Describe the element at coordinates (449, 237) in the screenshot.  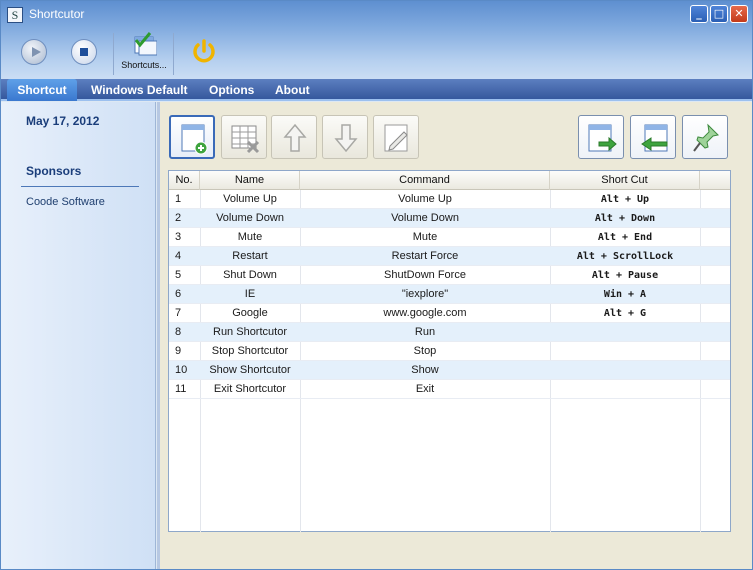
I see `table-row: 3 Mute Mute Alt + End` at that location.